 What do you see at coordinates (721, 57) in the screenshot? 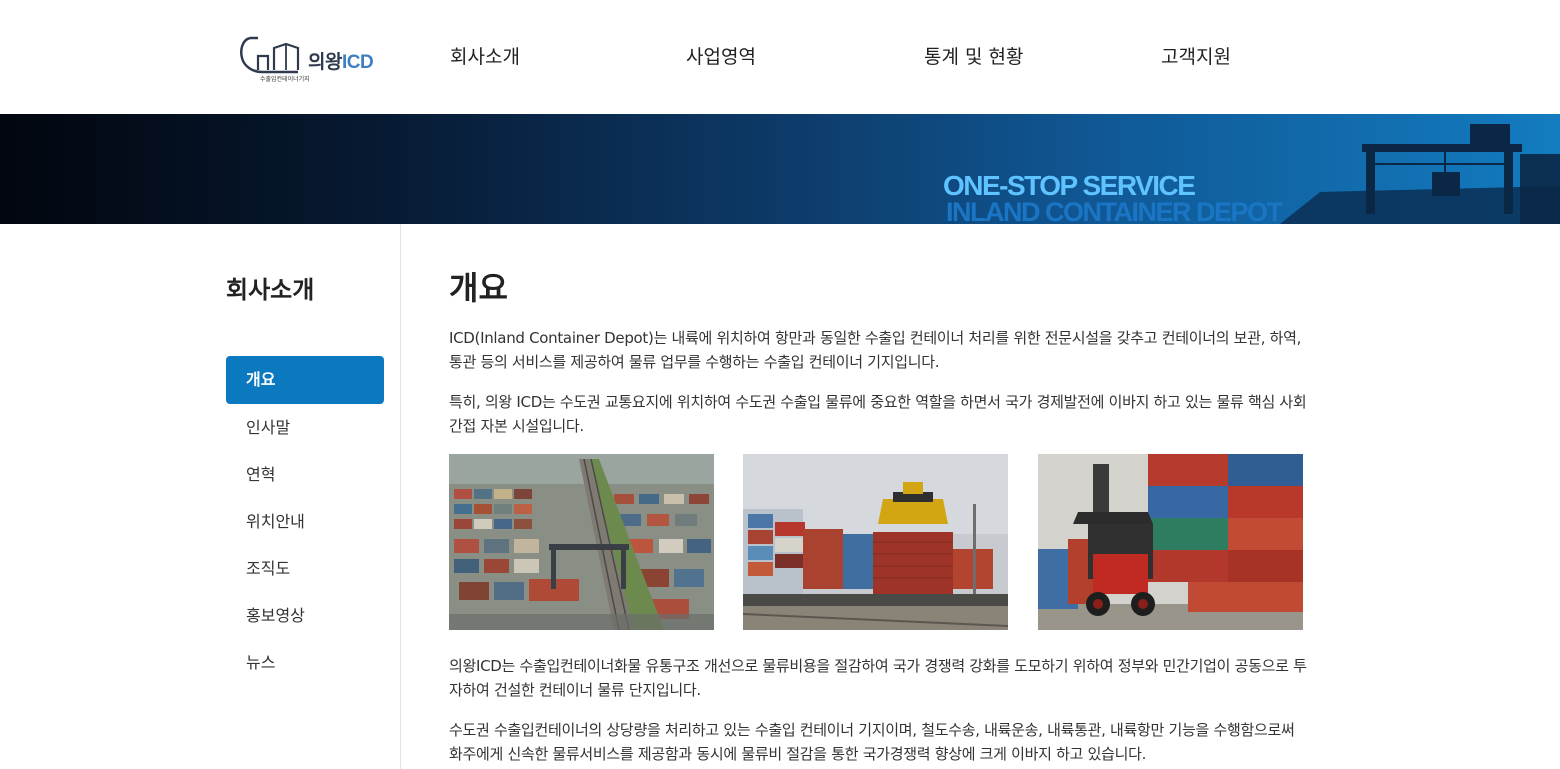
I see `nav-business: 사업영역` at bounding box center [721, 57].